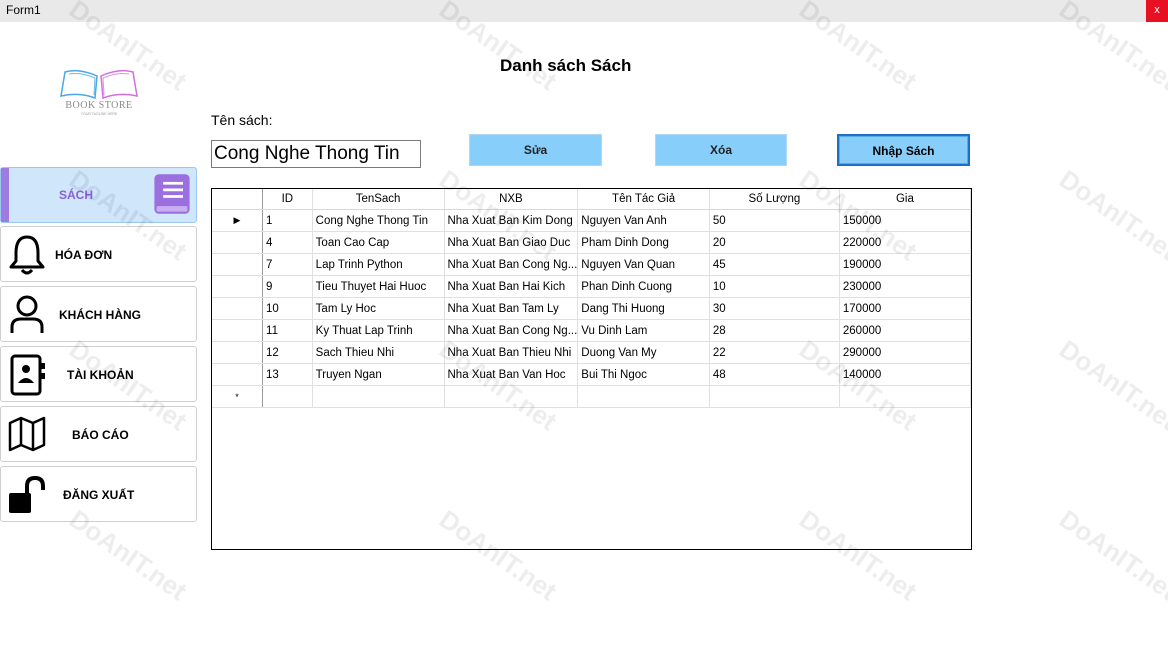 Image resolution: width=1168 pixels, height=651 pixels. What do you see at coordinates (905, 374) in the screenshot?
I see `table-cell: 140000` at bounding box center [905, 374].